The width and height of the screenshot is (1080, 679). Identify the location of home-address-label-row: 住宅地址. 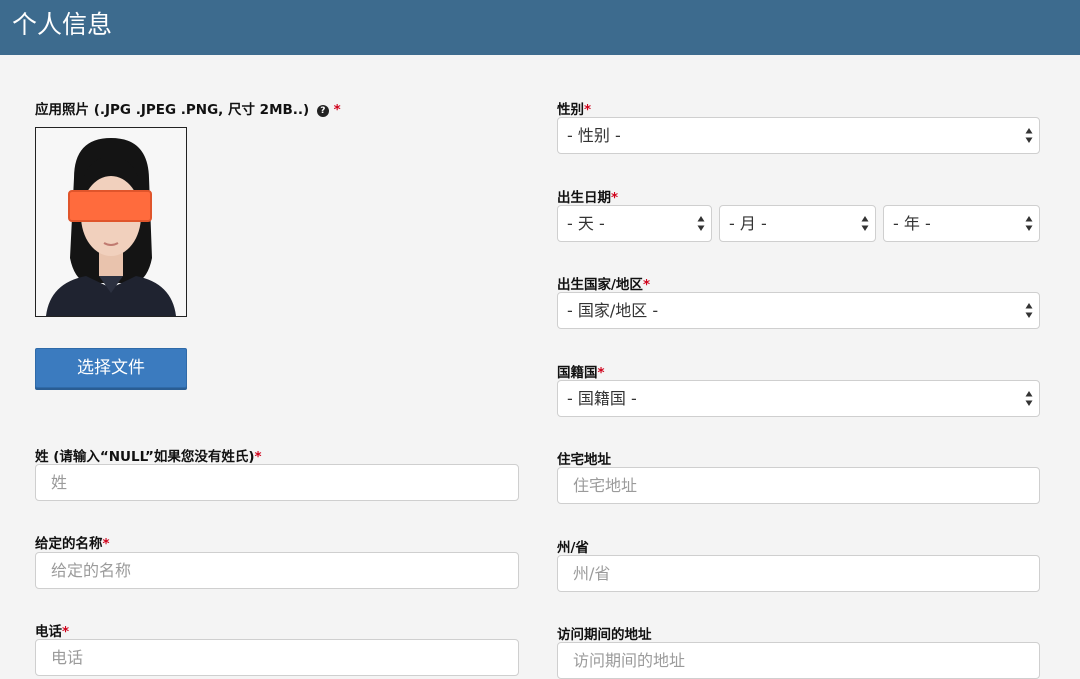
(584, 458).